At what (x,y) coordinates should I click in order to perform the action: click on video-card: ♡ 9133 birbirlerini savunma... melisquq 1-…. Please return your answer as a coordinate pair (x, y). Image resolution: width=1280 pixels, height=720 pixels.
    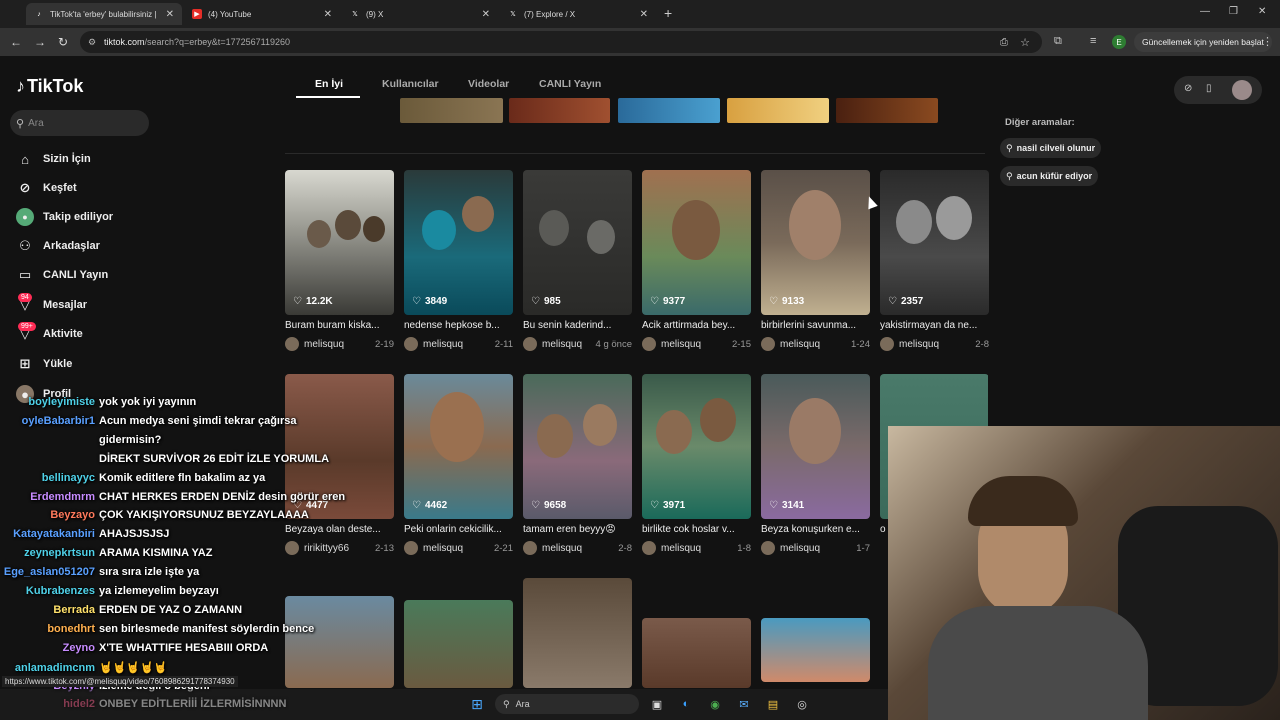
    Looking at the image, I should click on (815, 260).